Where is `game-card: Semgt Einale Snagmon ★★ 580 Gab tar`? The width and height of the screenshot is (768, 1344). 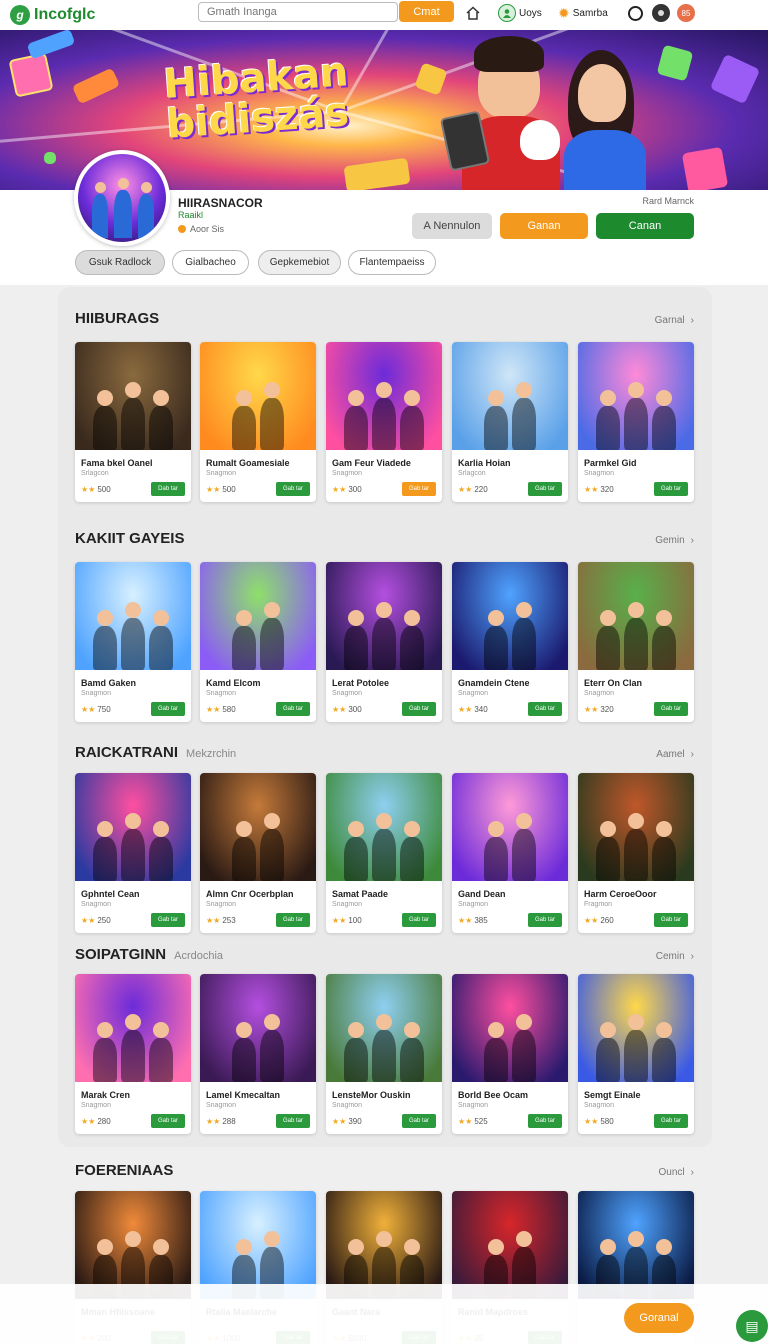 game-card: Semgt Einale Snagmon ★★ 580 Gab tar is located at coordinates (636, 1054).